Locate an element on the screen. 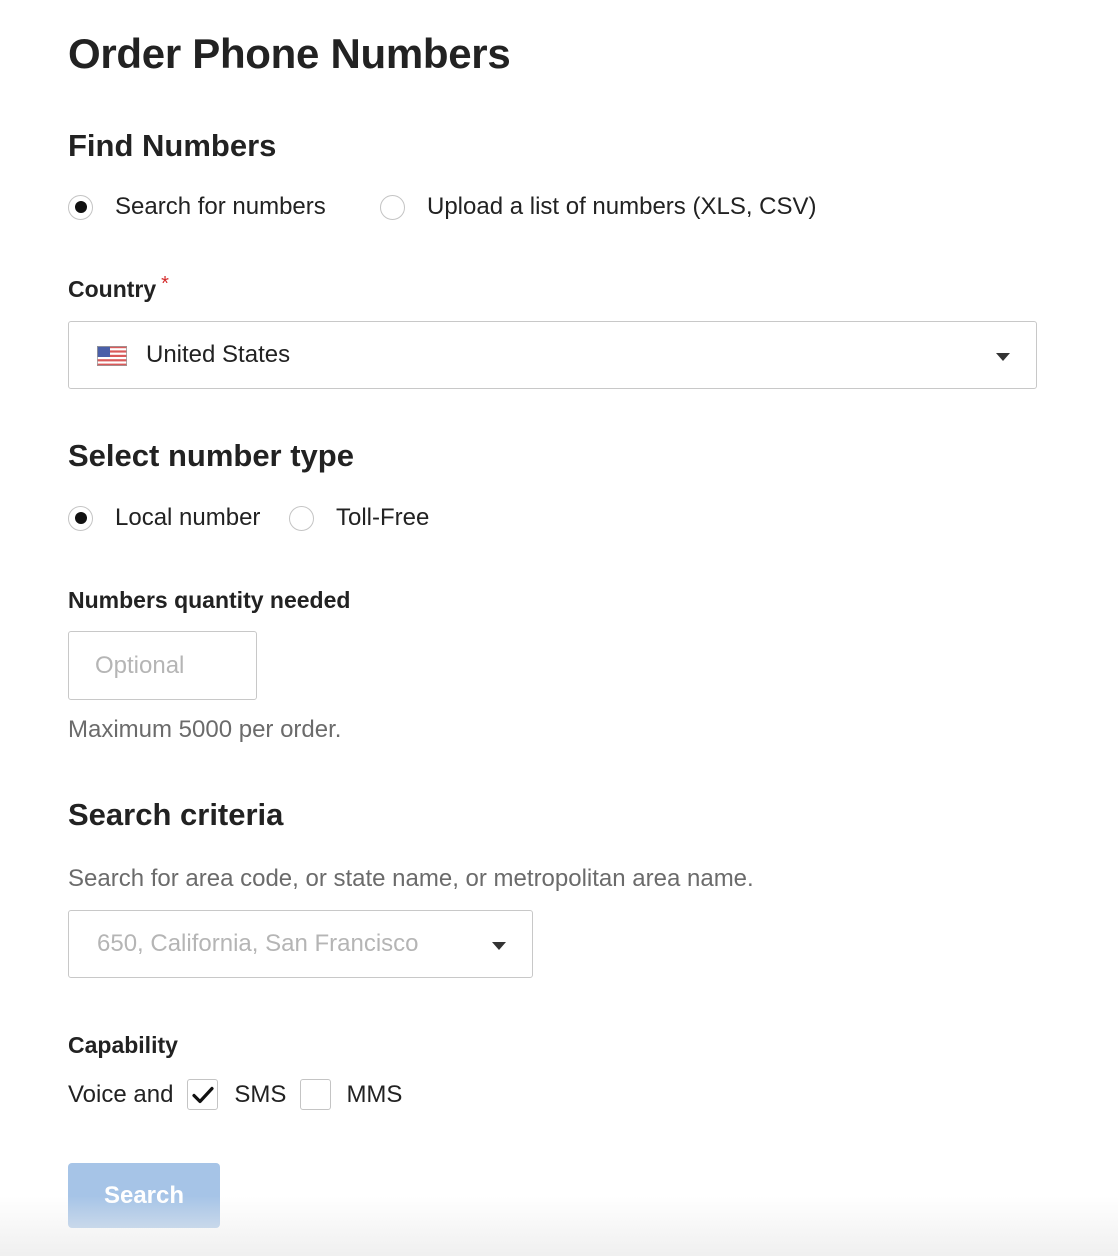 This screenshot has height=1256, width=1118. country-value: United States is located at coordinates (218, 354).